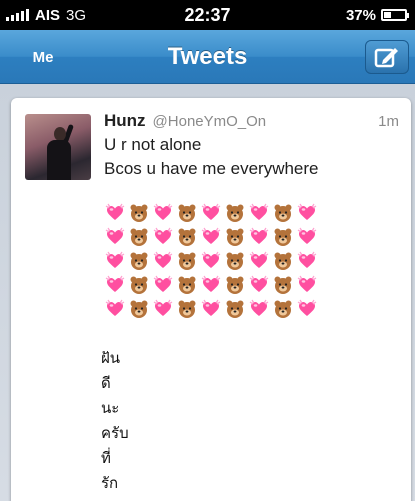  I want to click on carrier-info: AIS 3G, so click(46, 15).